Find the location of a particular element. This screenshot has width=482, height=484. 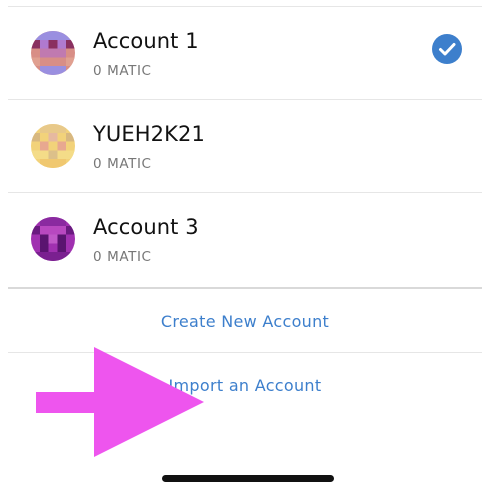

divider is located at coordinates (245, 288).